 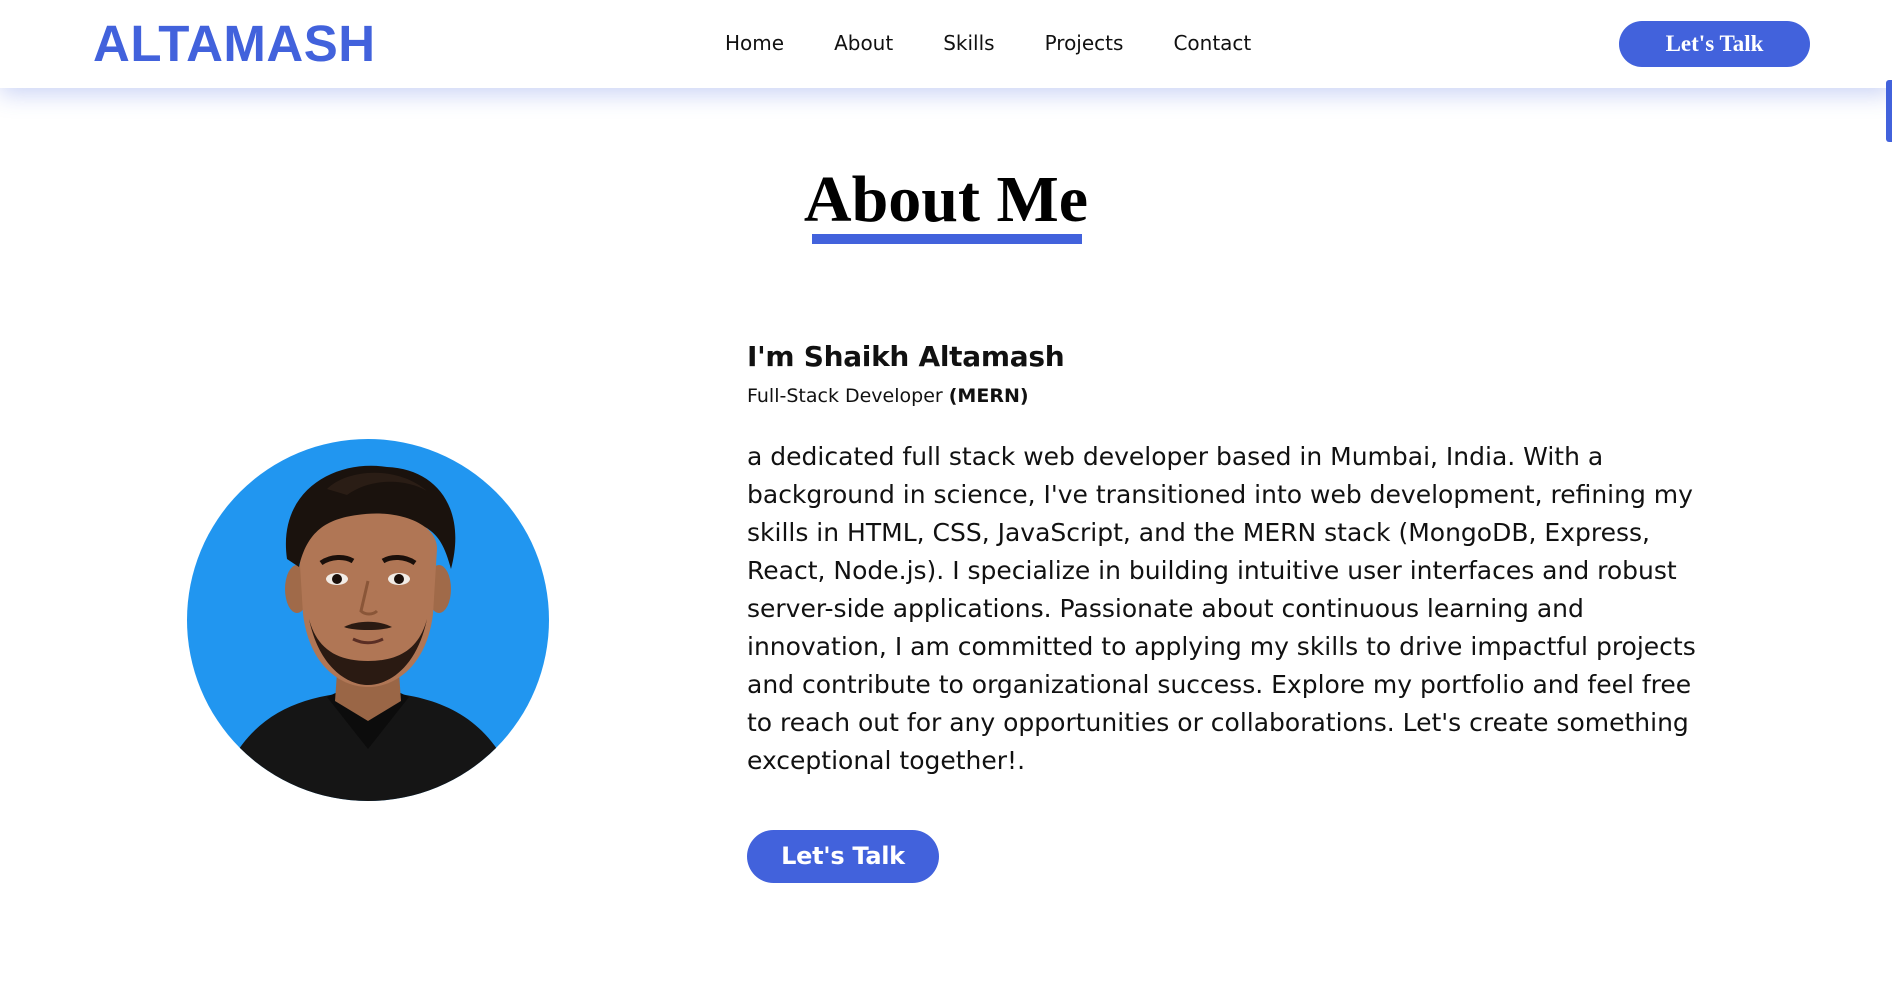 I want to click on title-underline, so click(x=947, y=239).